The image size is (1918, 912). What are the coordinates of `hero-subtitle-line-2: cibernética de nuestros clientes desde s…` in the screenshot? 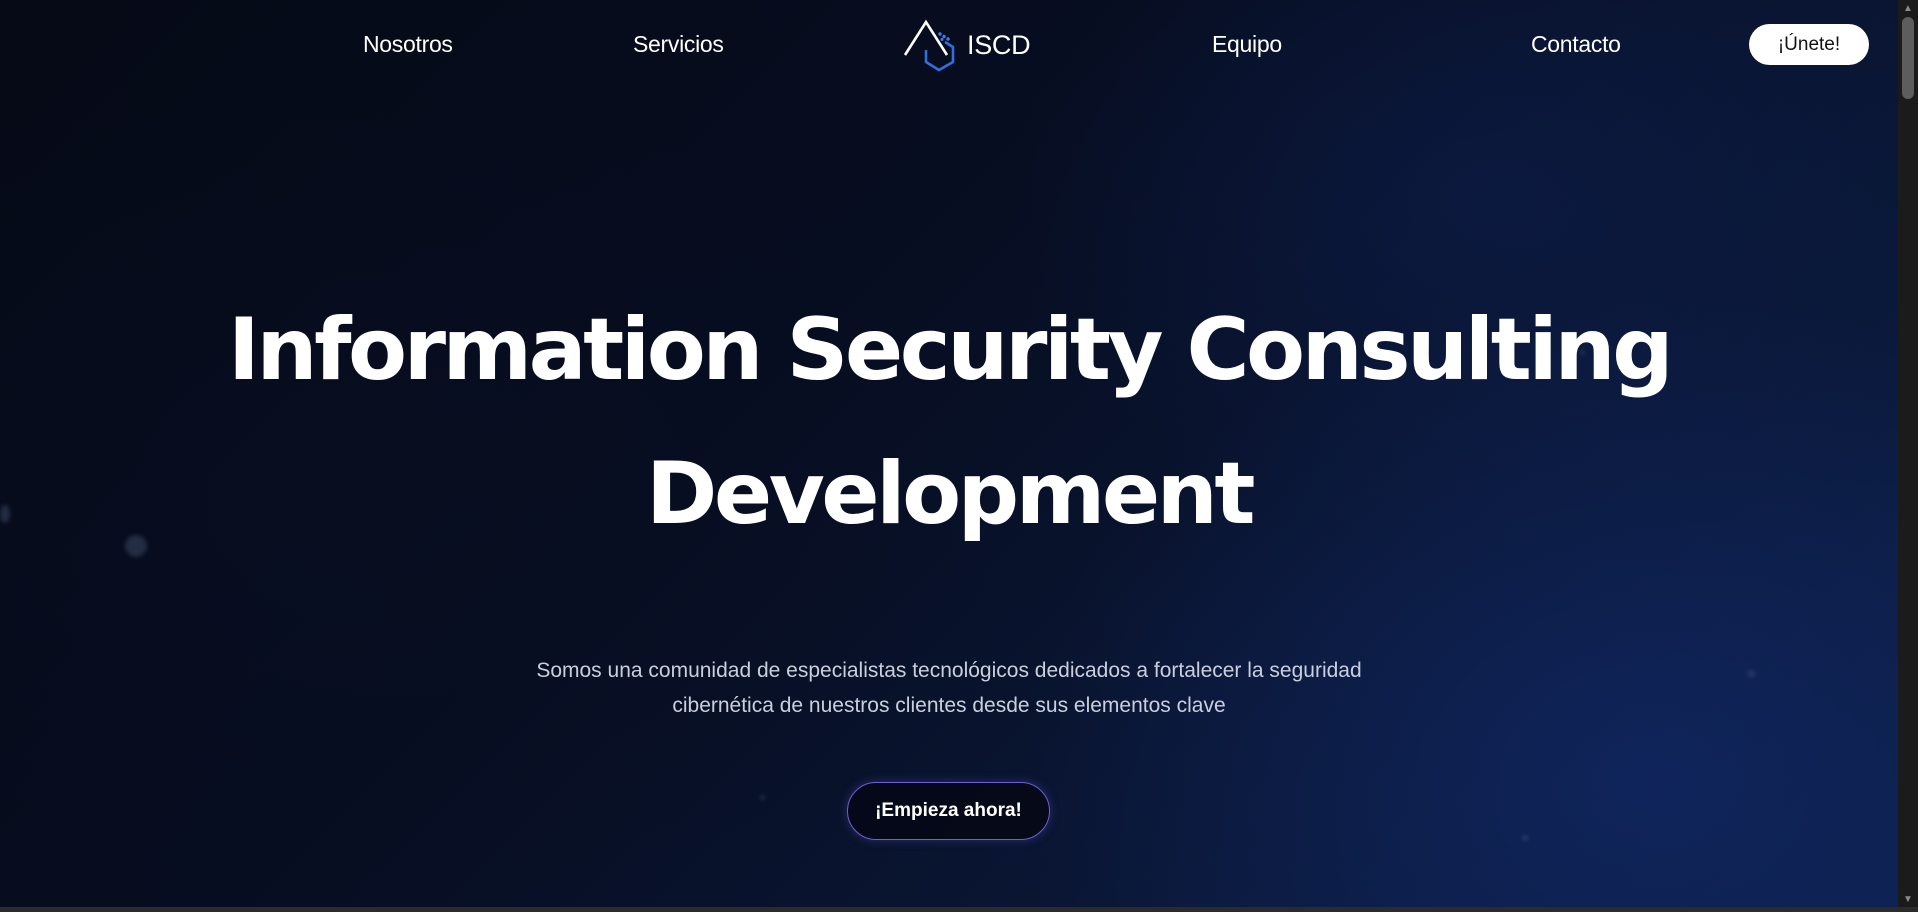 It's located at (949, 705).